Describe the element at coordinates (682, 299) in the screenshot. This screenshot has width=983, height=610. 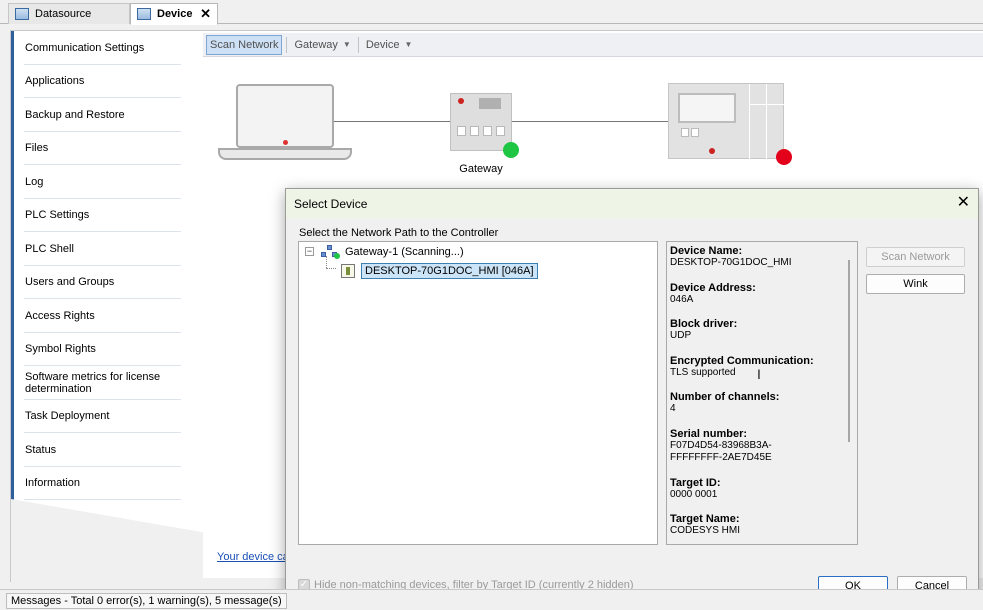
I see `device-info-value: 046A` at that location.